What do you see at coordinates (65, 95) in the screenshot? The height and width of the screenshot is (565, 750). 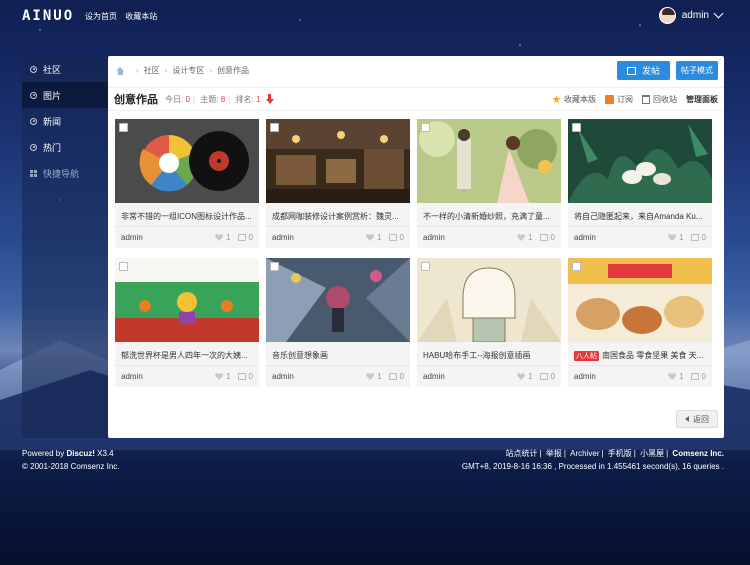 I see `sidebar-item-pictures: 图片` at bounding box center [65, 95].